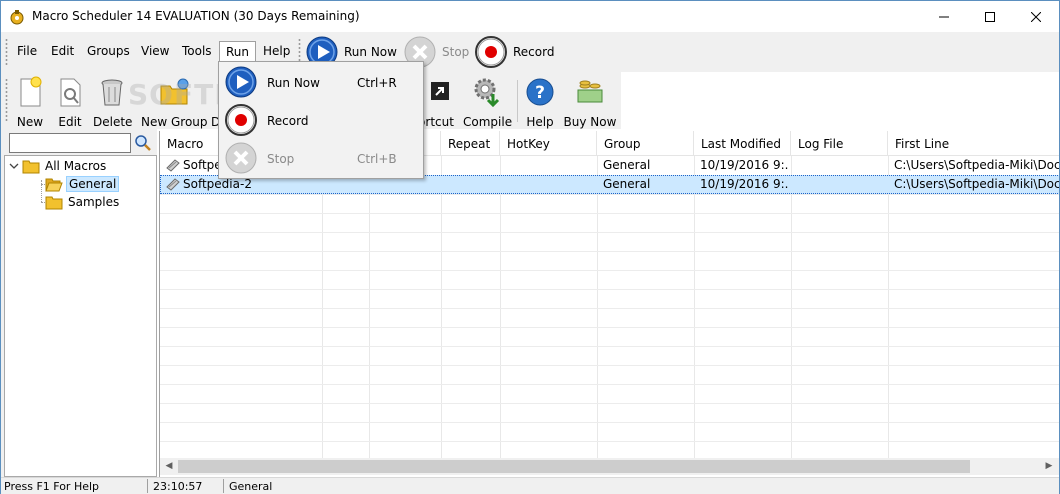  What do you see at coordinates (840, 100) in the screenshot?
I see `toolbar-empty-area` at bounding box center [840, 100].